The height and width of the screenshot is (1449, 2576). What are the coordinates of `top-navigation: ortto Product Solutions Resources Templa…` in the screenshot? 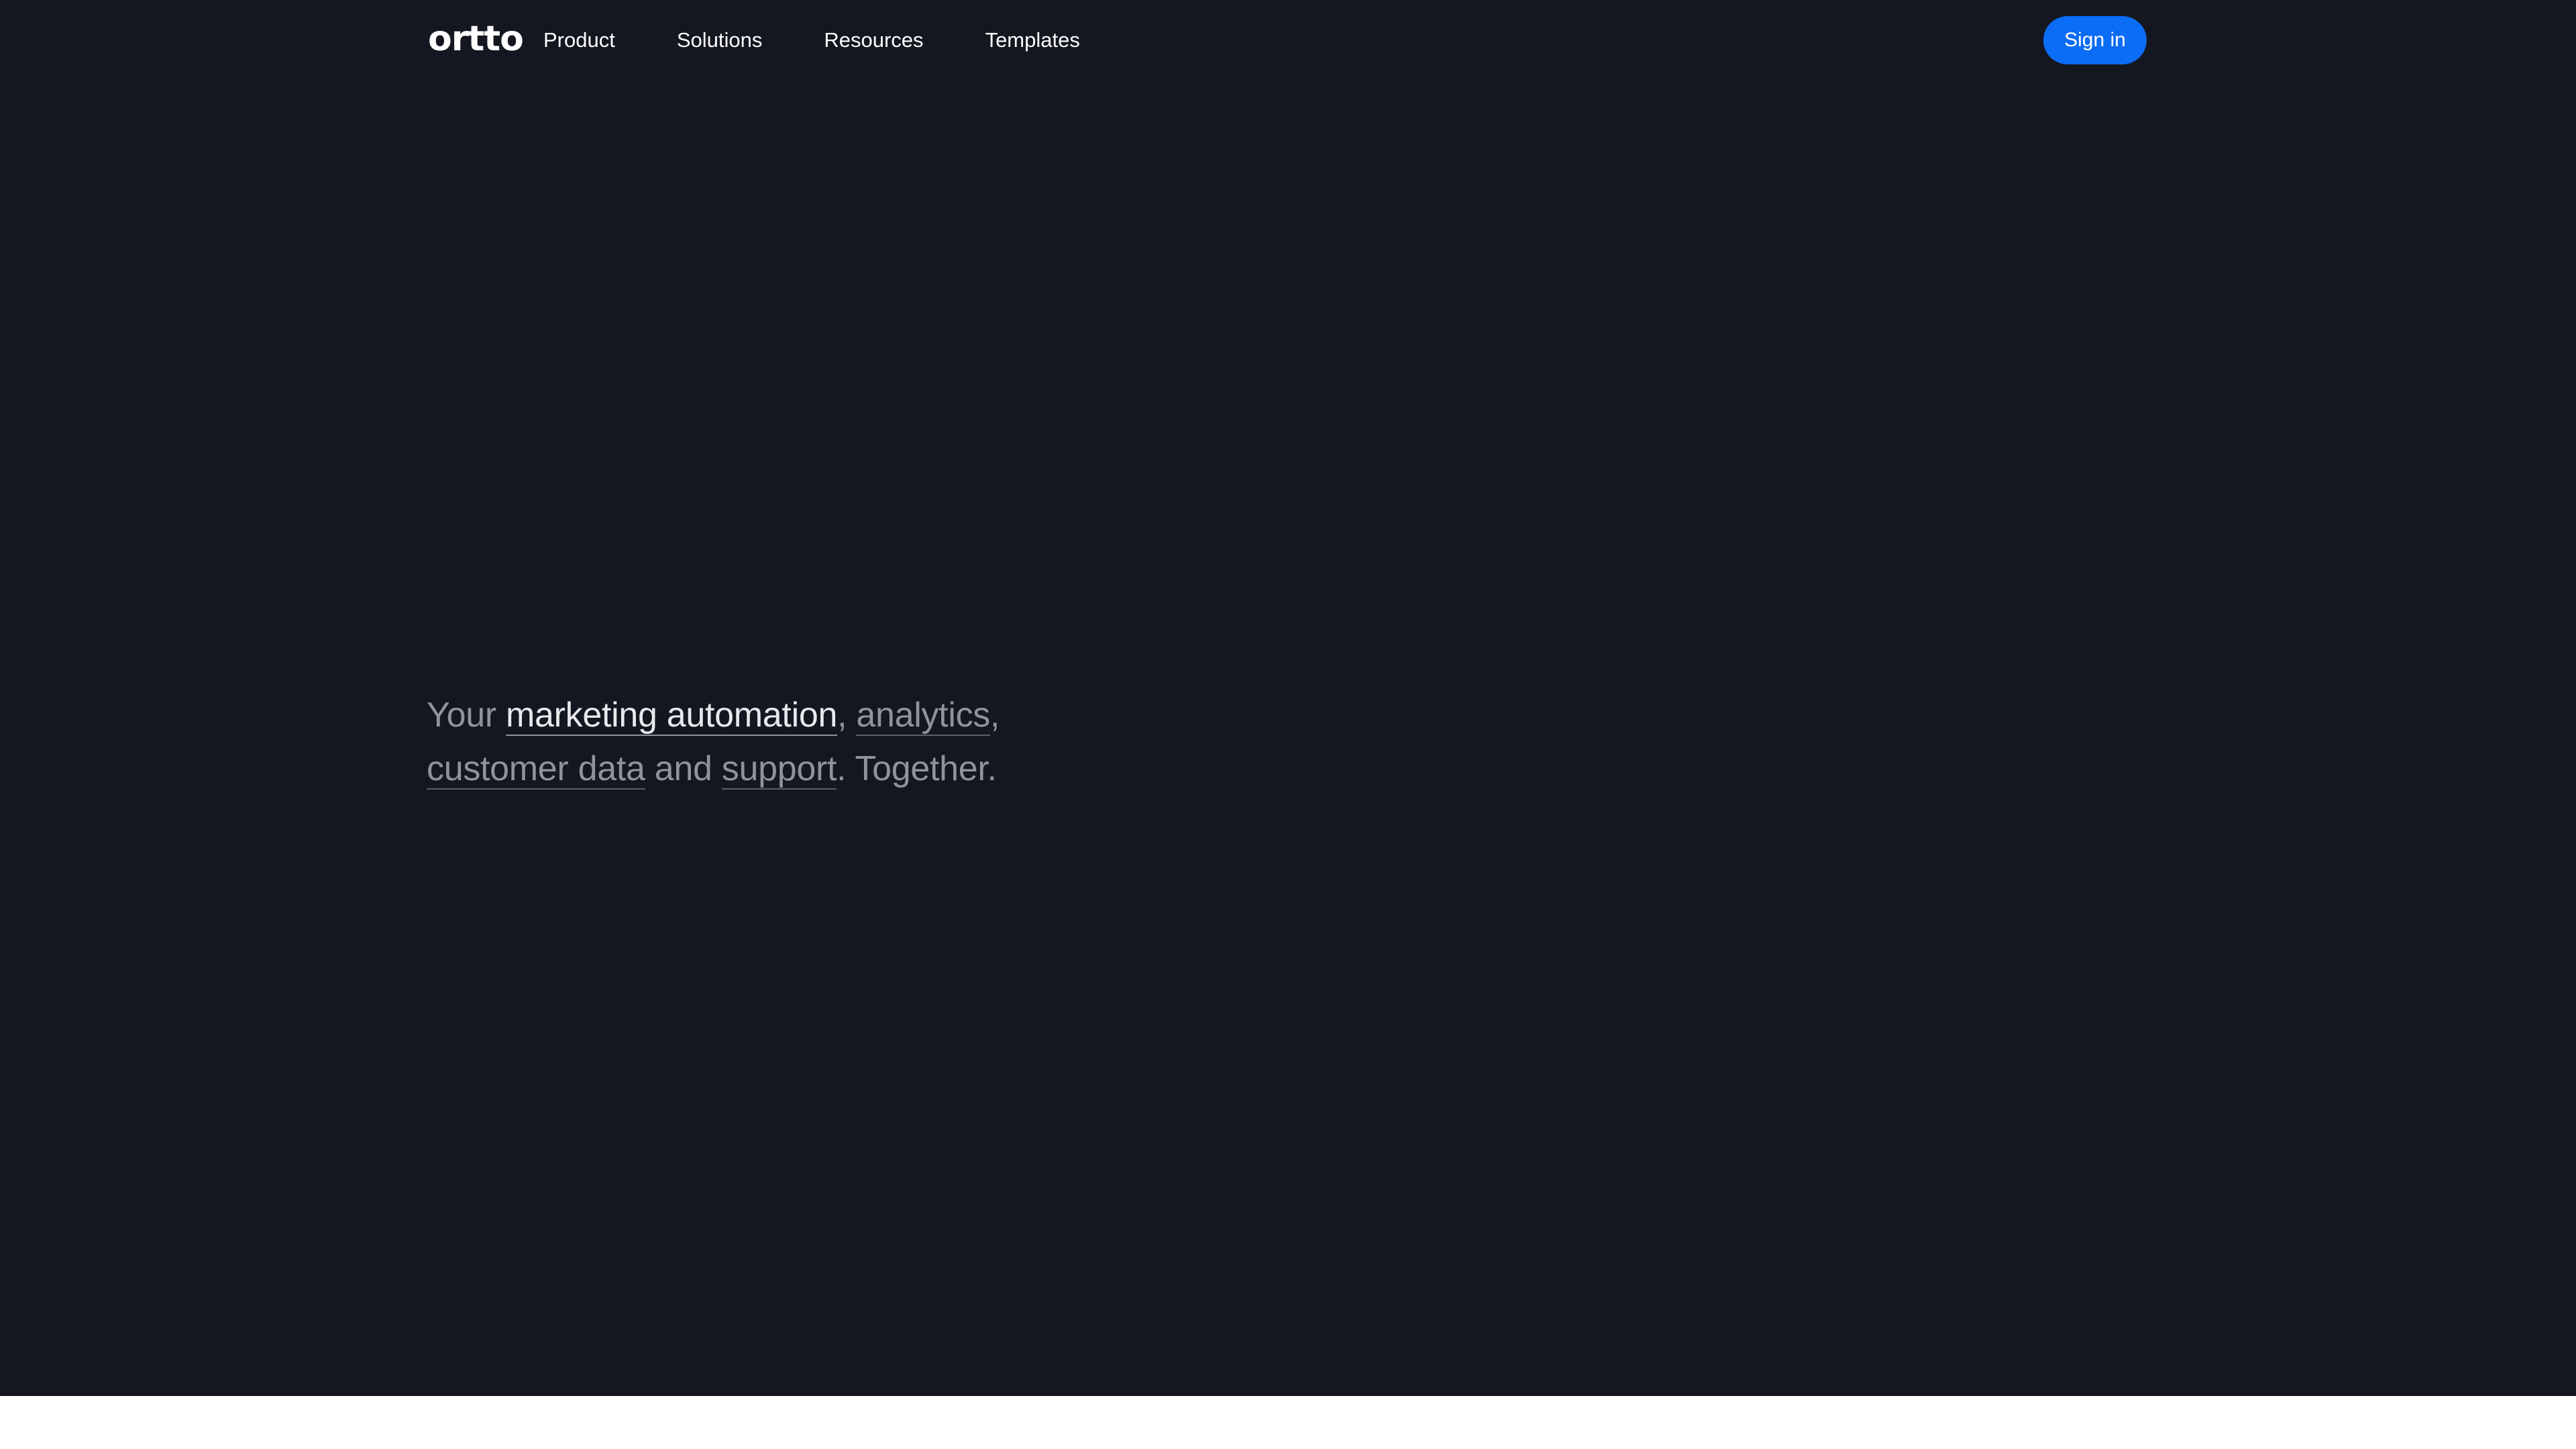 It's located at (1288, 40).